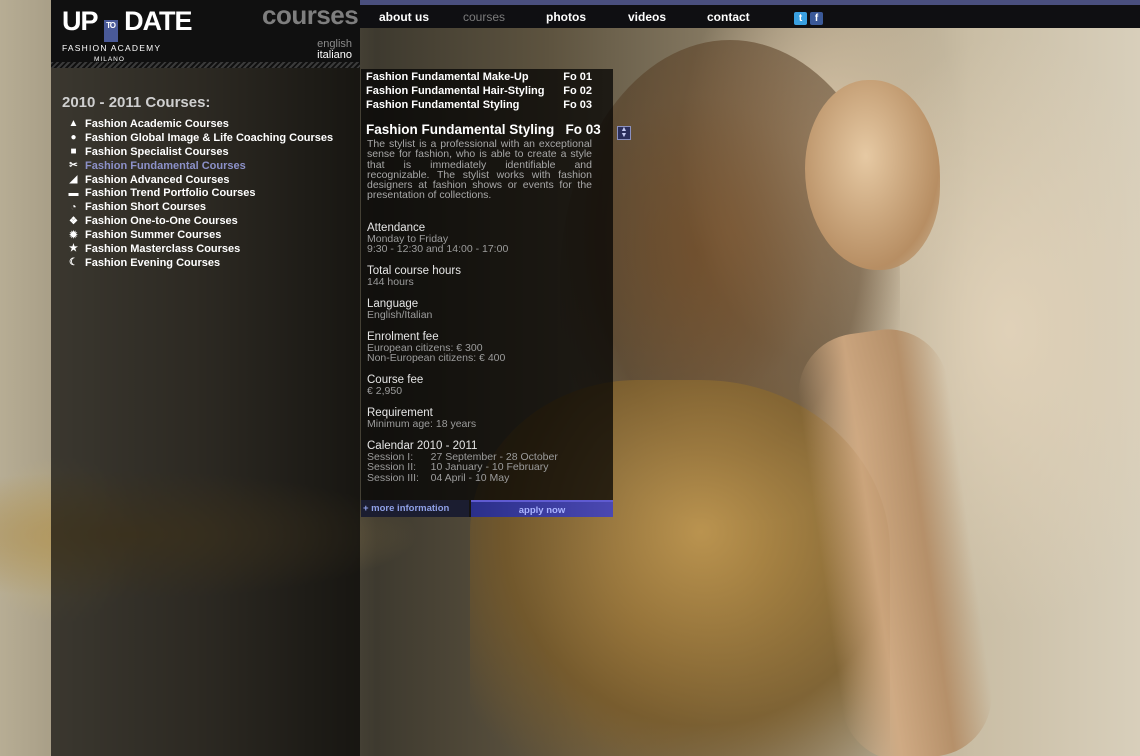 The width and height of the screenshot is (1140, 756). I want to click on info-requirement: Requirement Minimum age: 18 years, so click(487, 418).